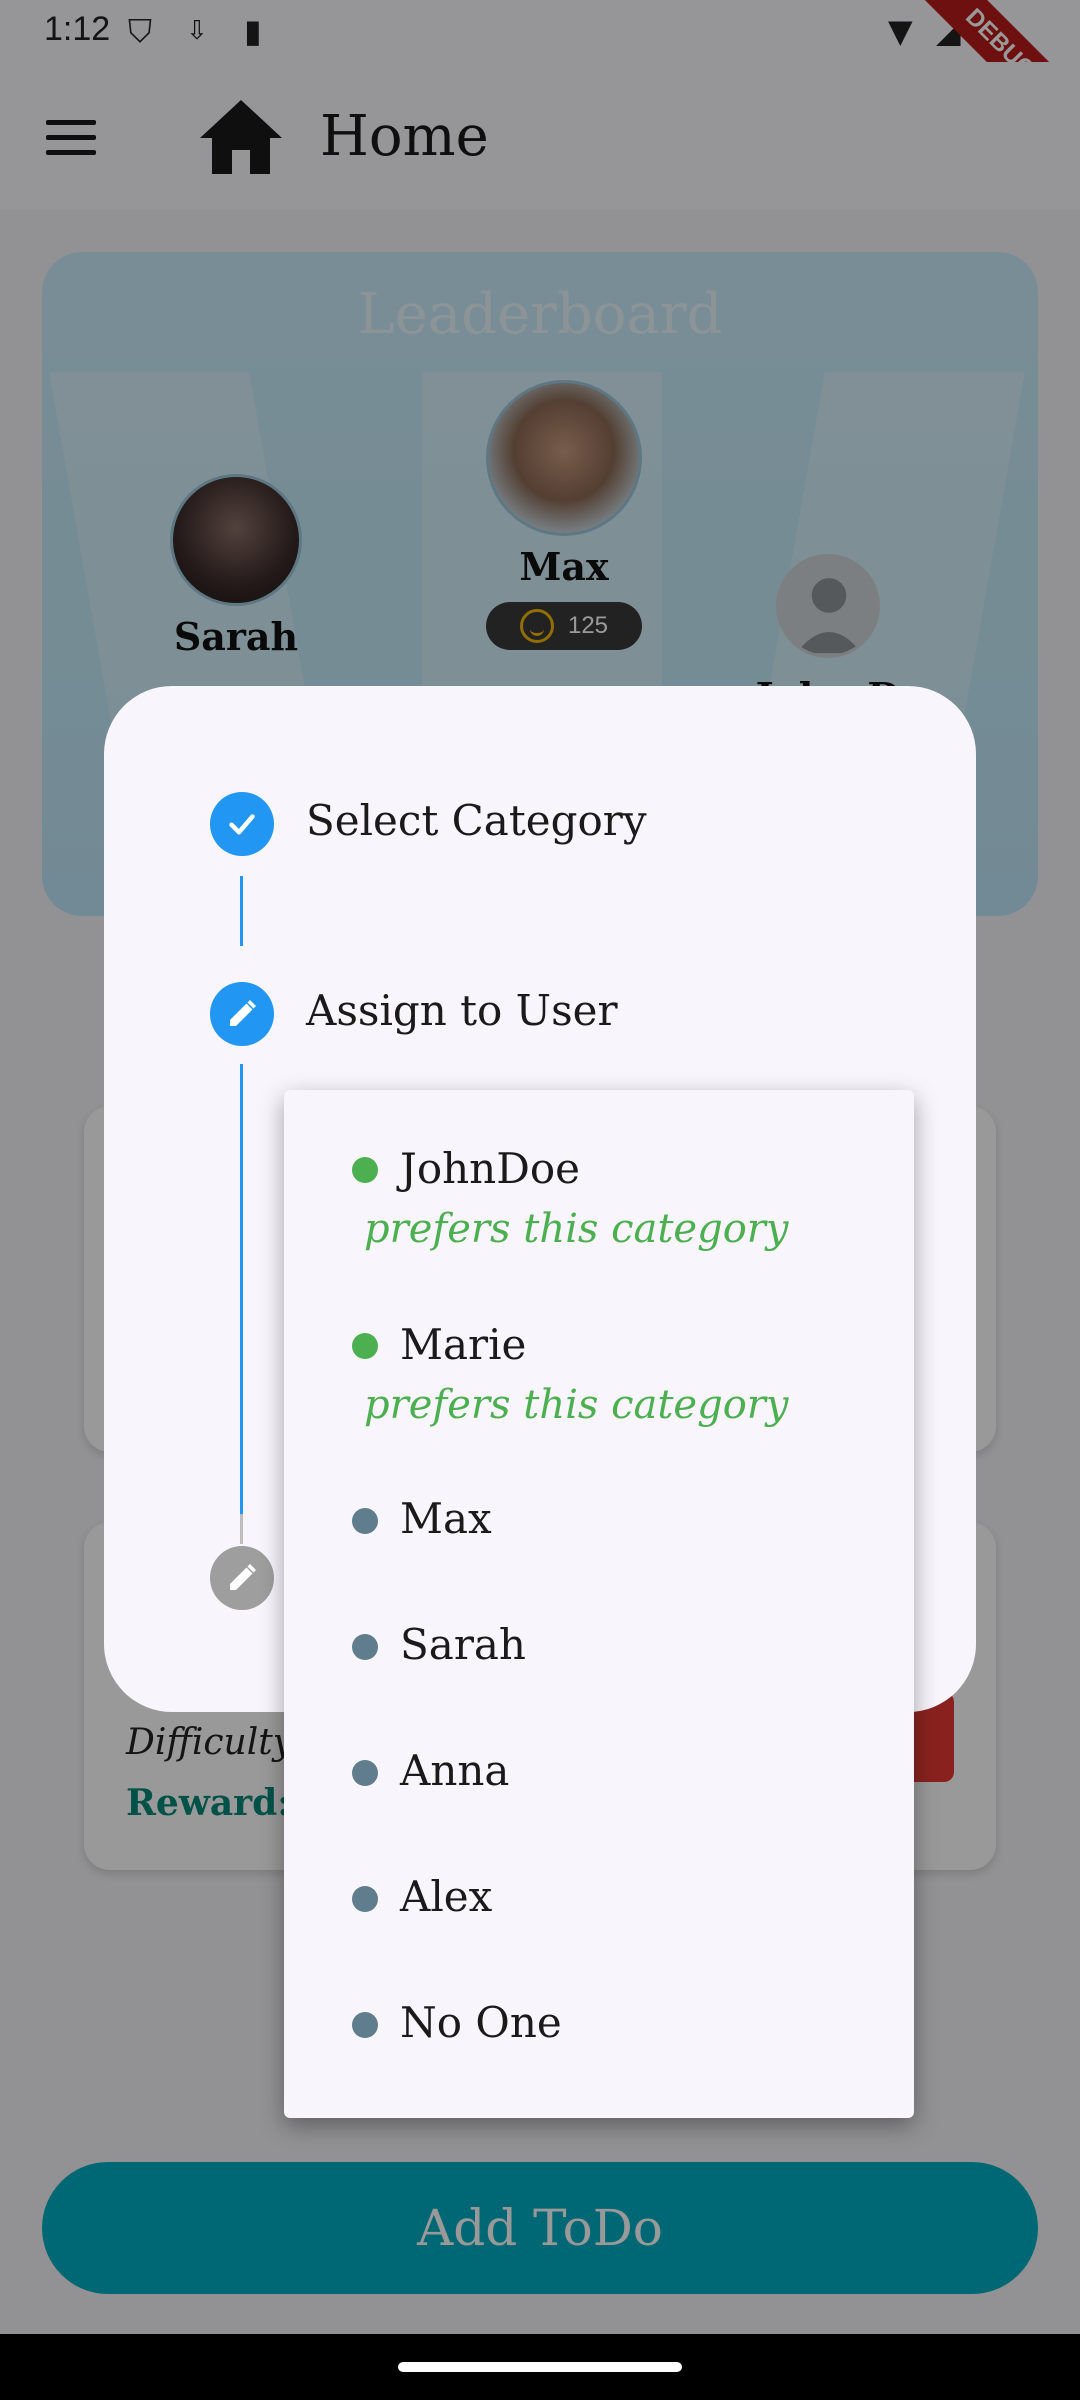 The height and width of the screenshot is (2400, 1080). Describe the element at coordinates (490, 1168) in the screenshot. I see `user-option-name: JohnDoe` at that location.